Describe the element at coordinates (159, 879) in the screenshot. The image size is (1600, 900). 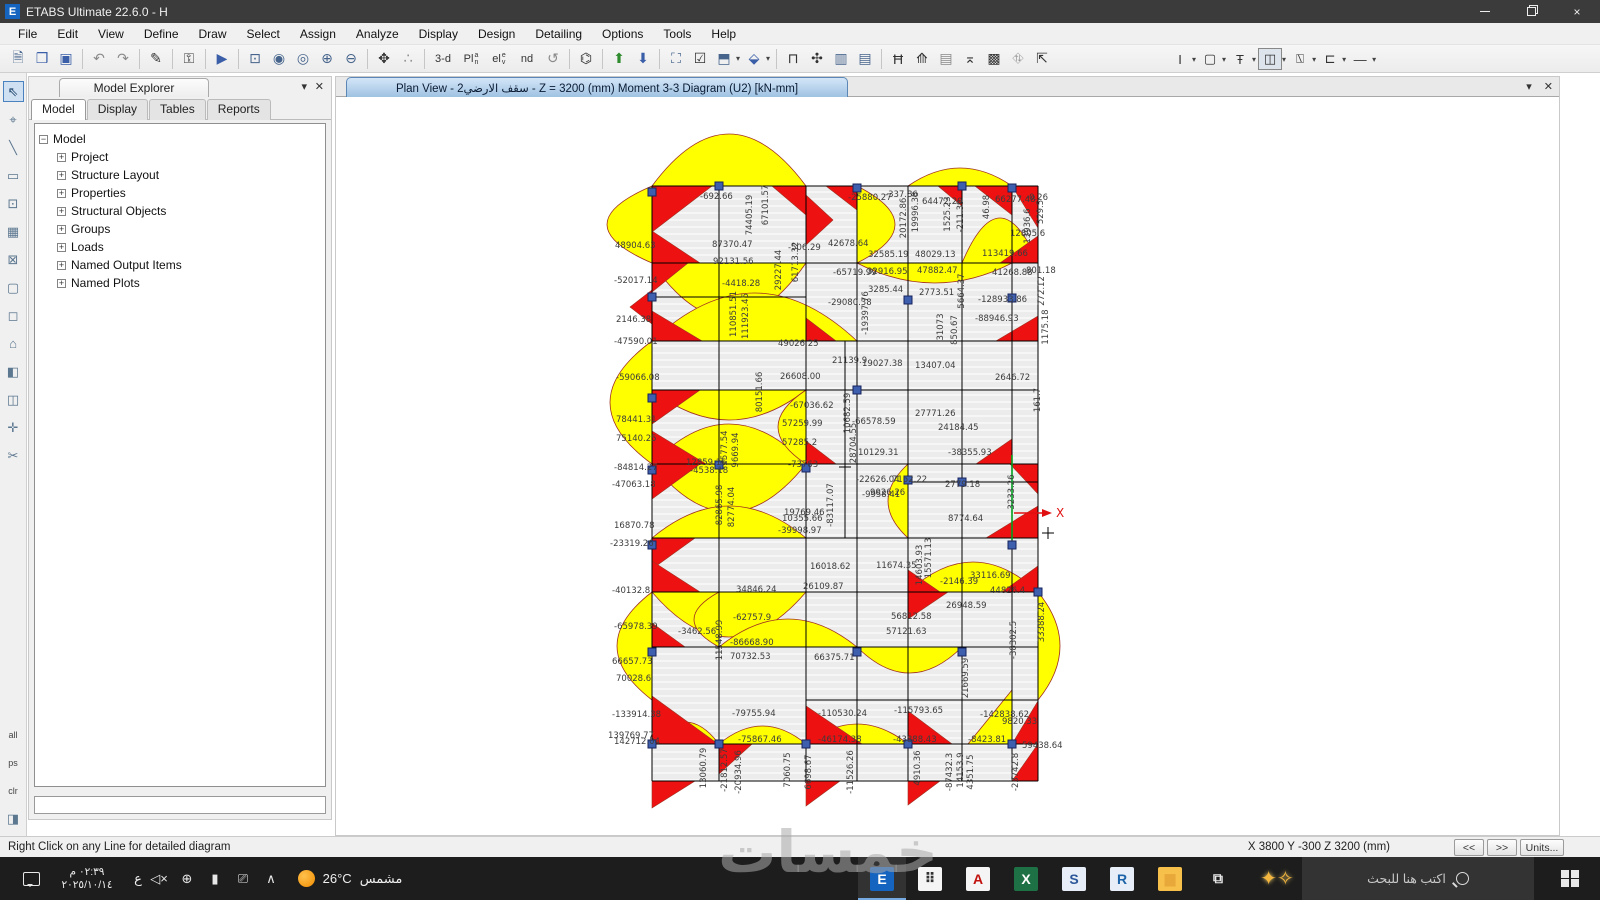
I see `volume-muted-icon: ◁×` at that location.